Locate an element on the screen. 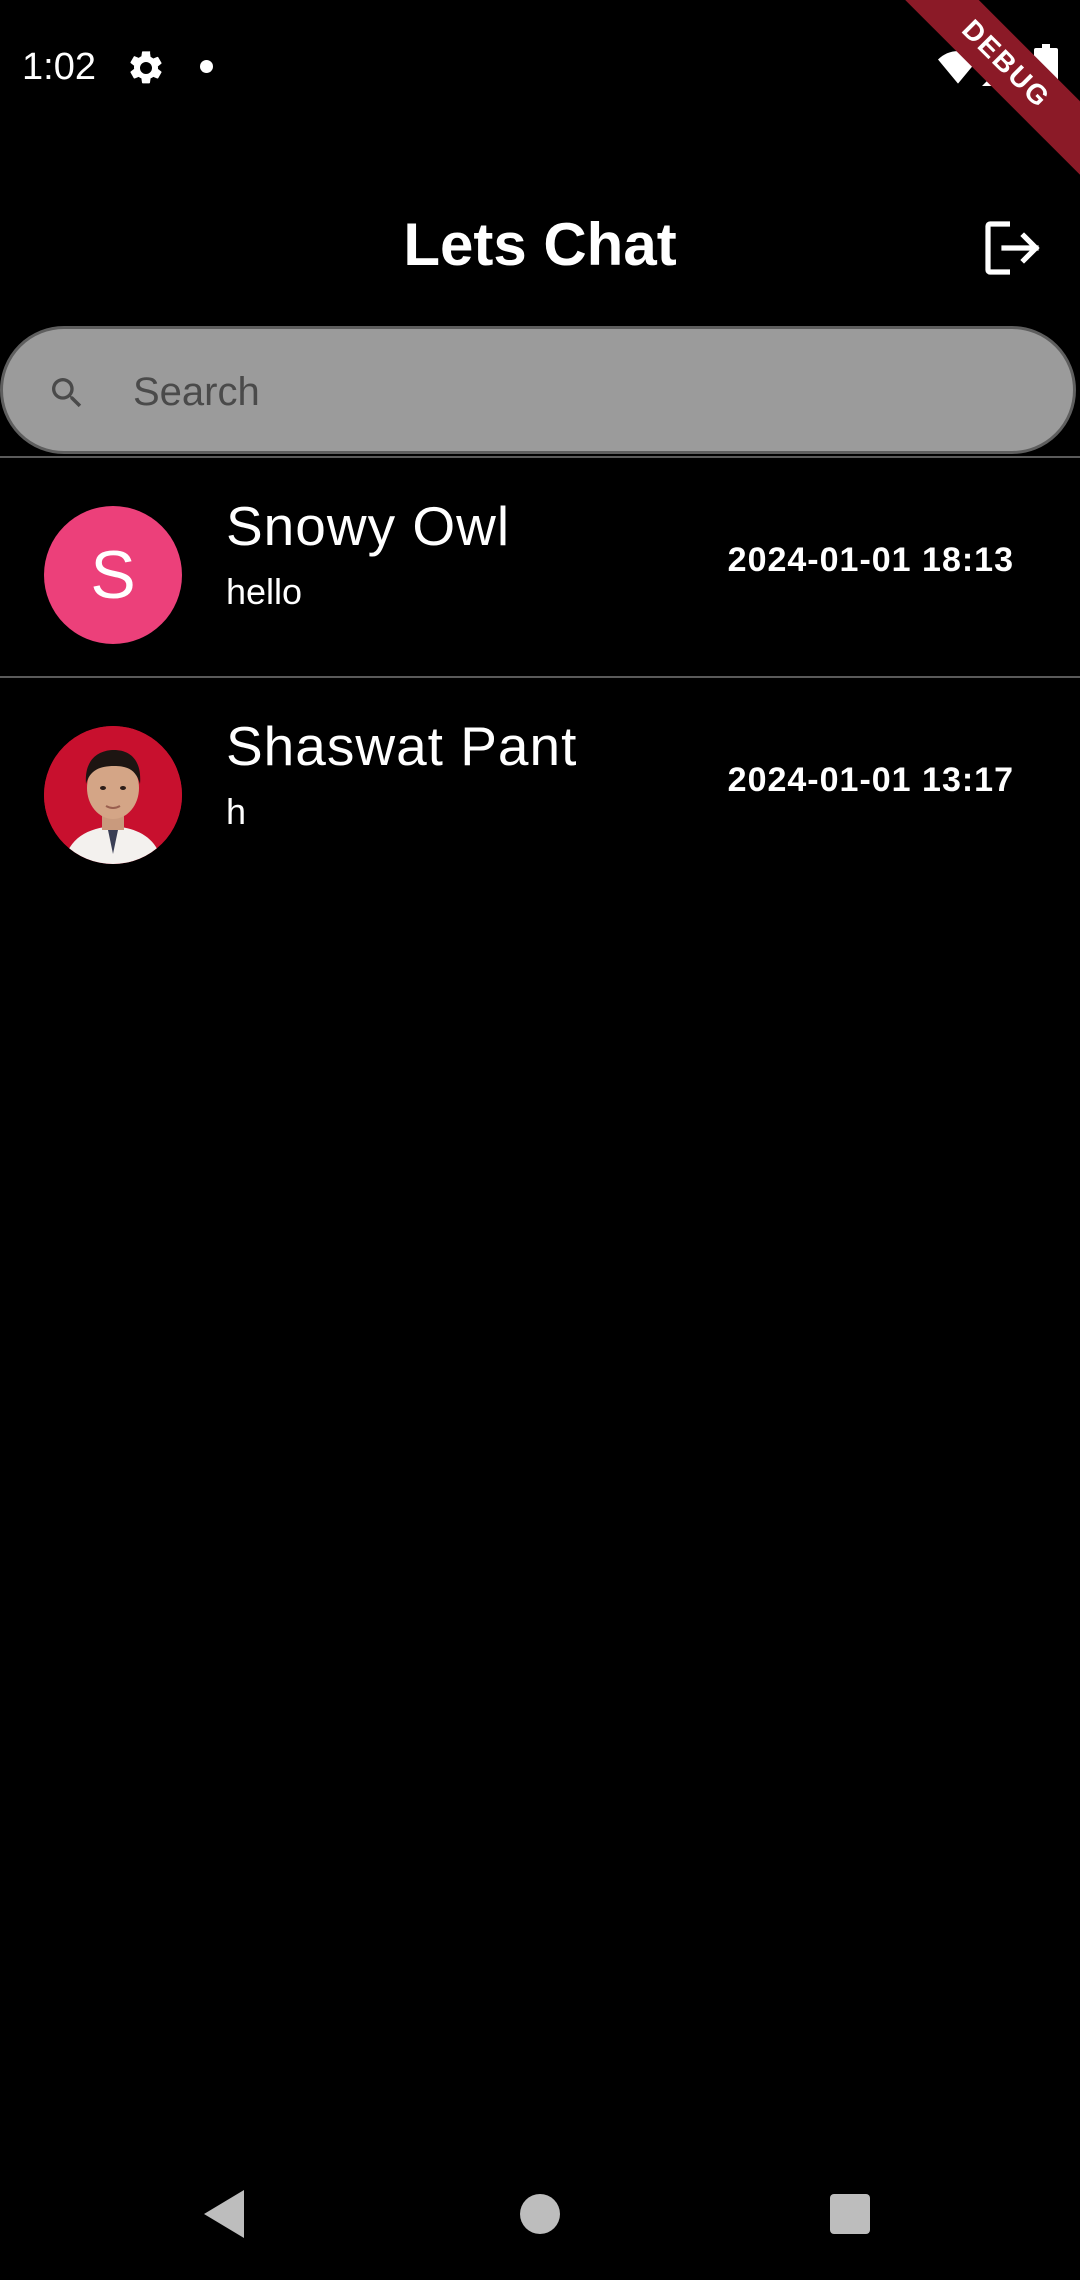 This screenshot has height=2280, width=1080. navigation-bar is located at coordinates (540, 2220).